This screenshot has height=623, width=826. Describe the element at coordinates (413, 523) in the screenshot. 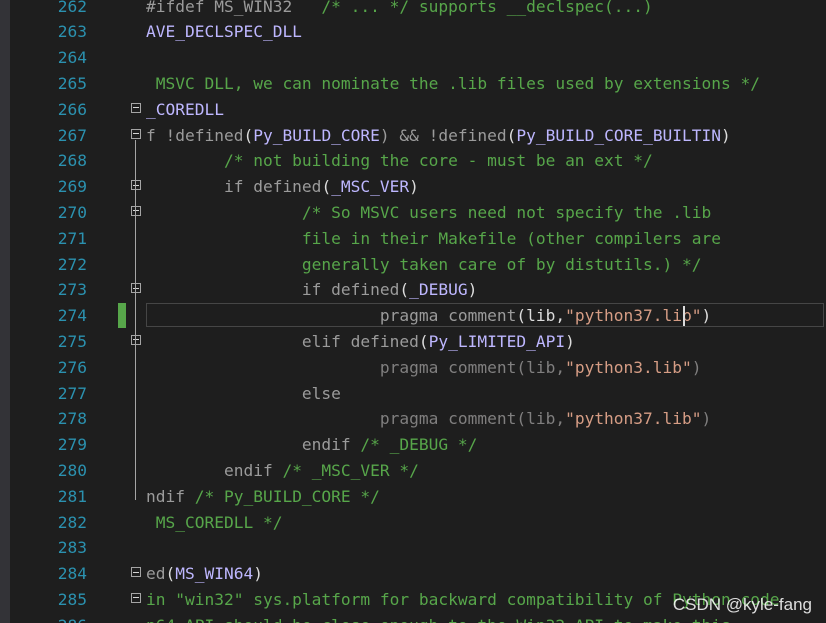

I see `code-line: 282 MS_COREDLL */` at that location.